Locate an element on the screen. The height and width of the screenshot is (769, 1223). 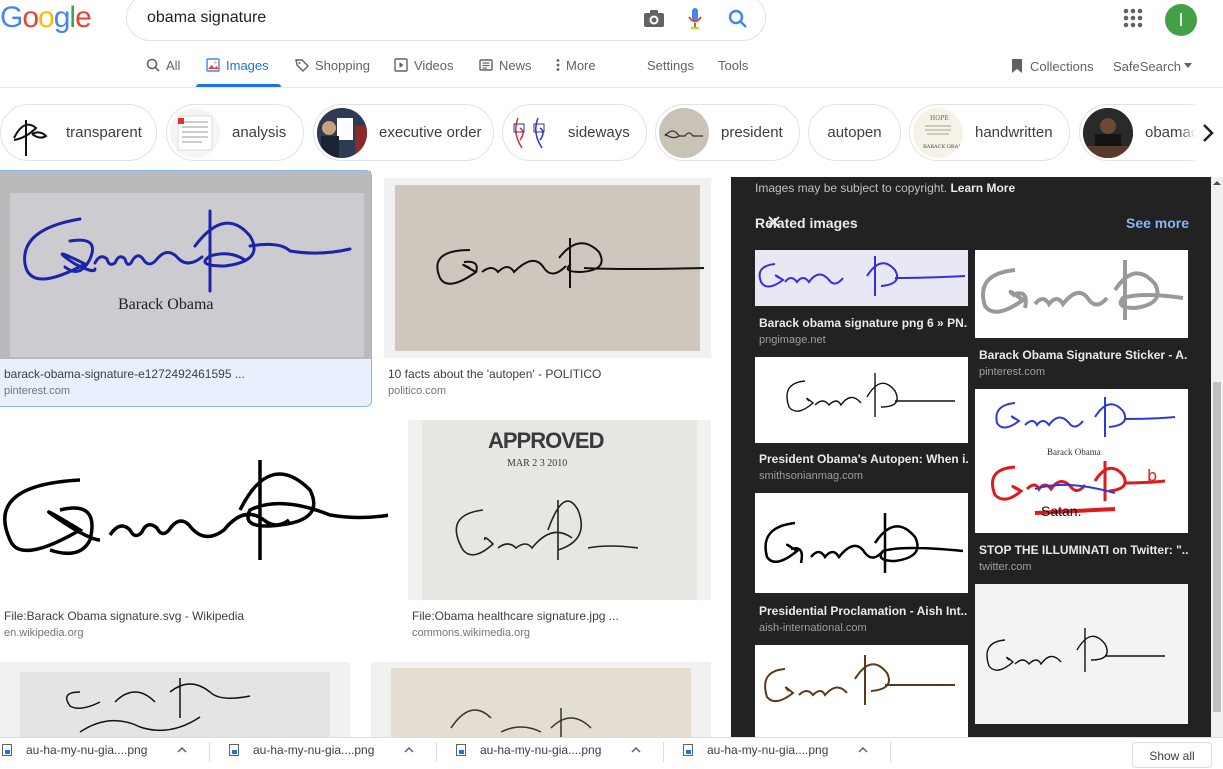
tab-label: More is located at coordinates (581, 65).